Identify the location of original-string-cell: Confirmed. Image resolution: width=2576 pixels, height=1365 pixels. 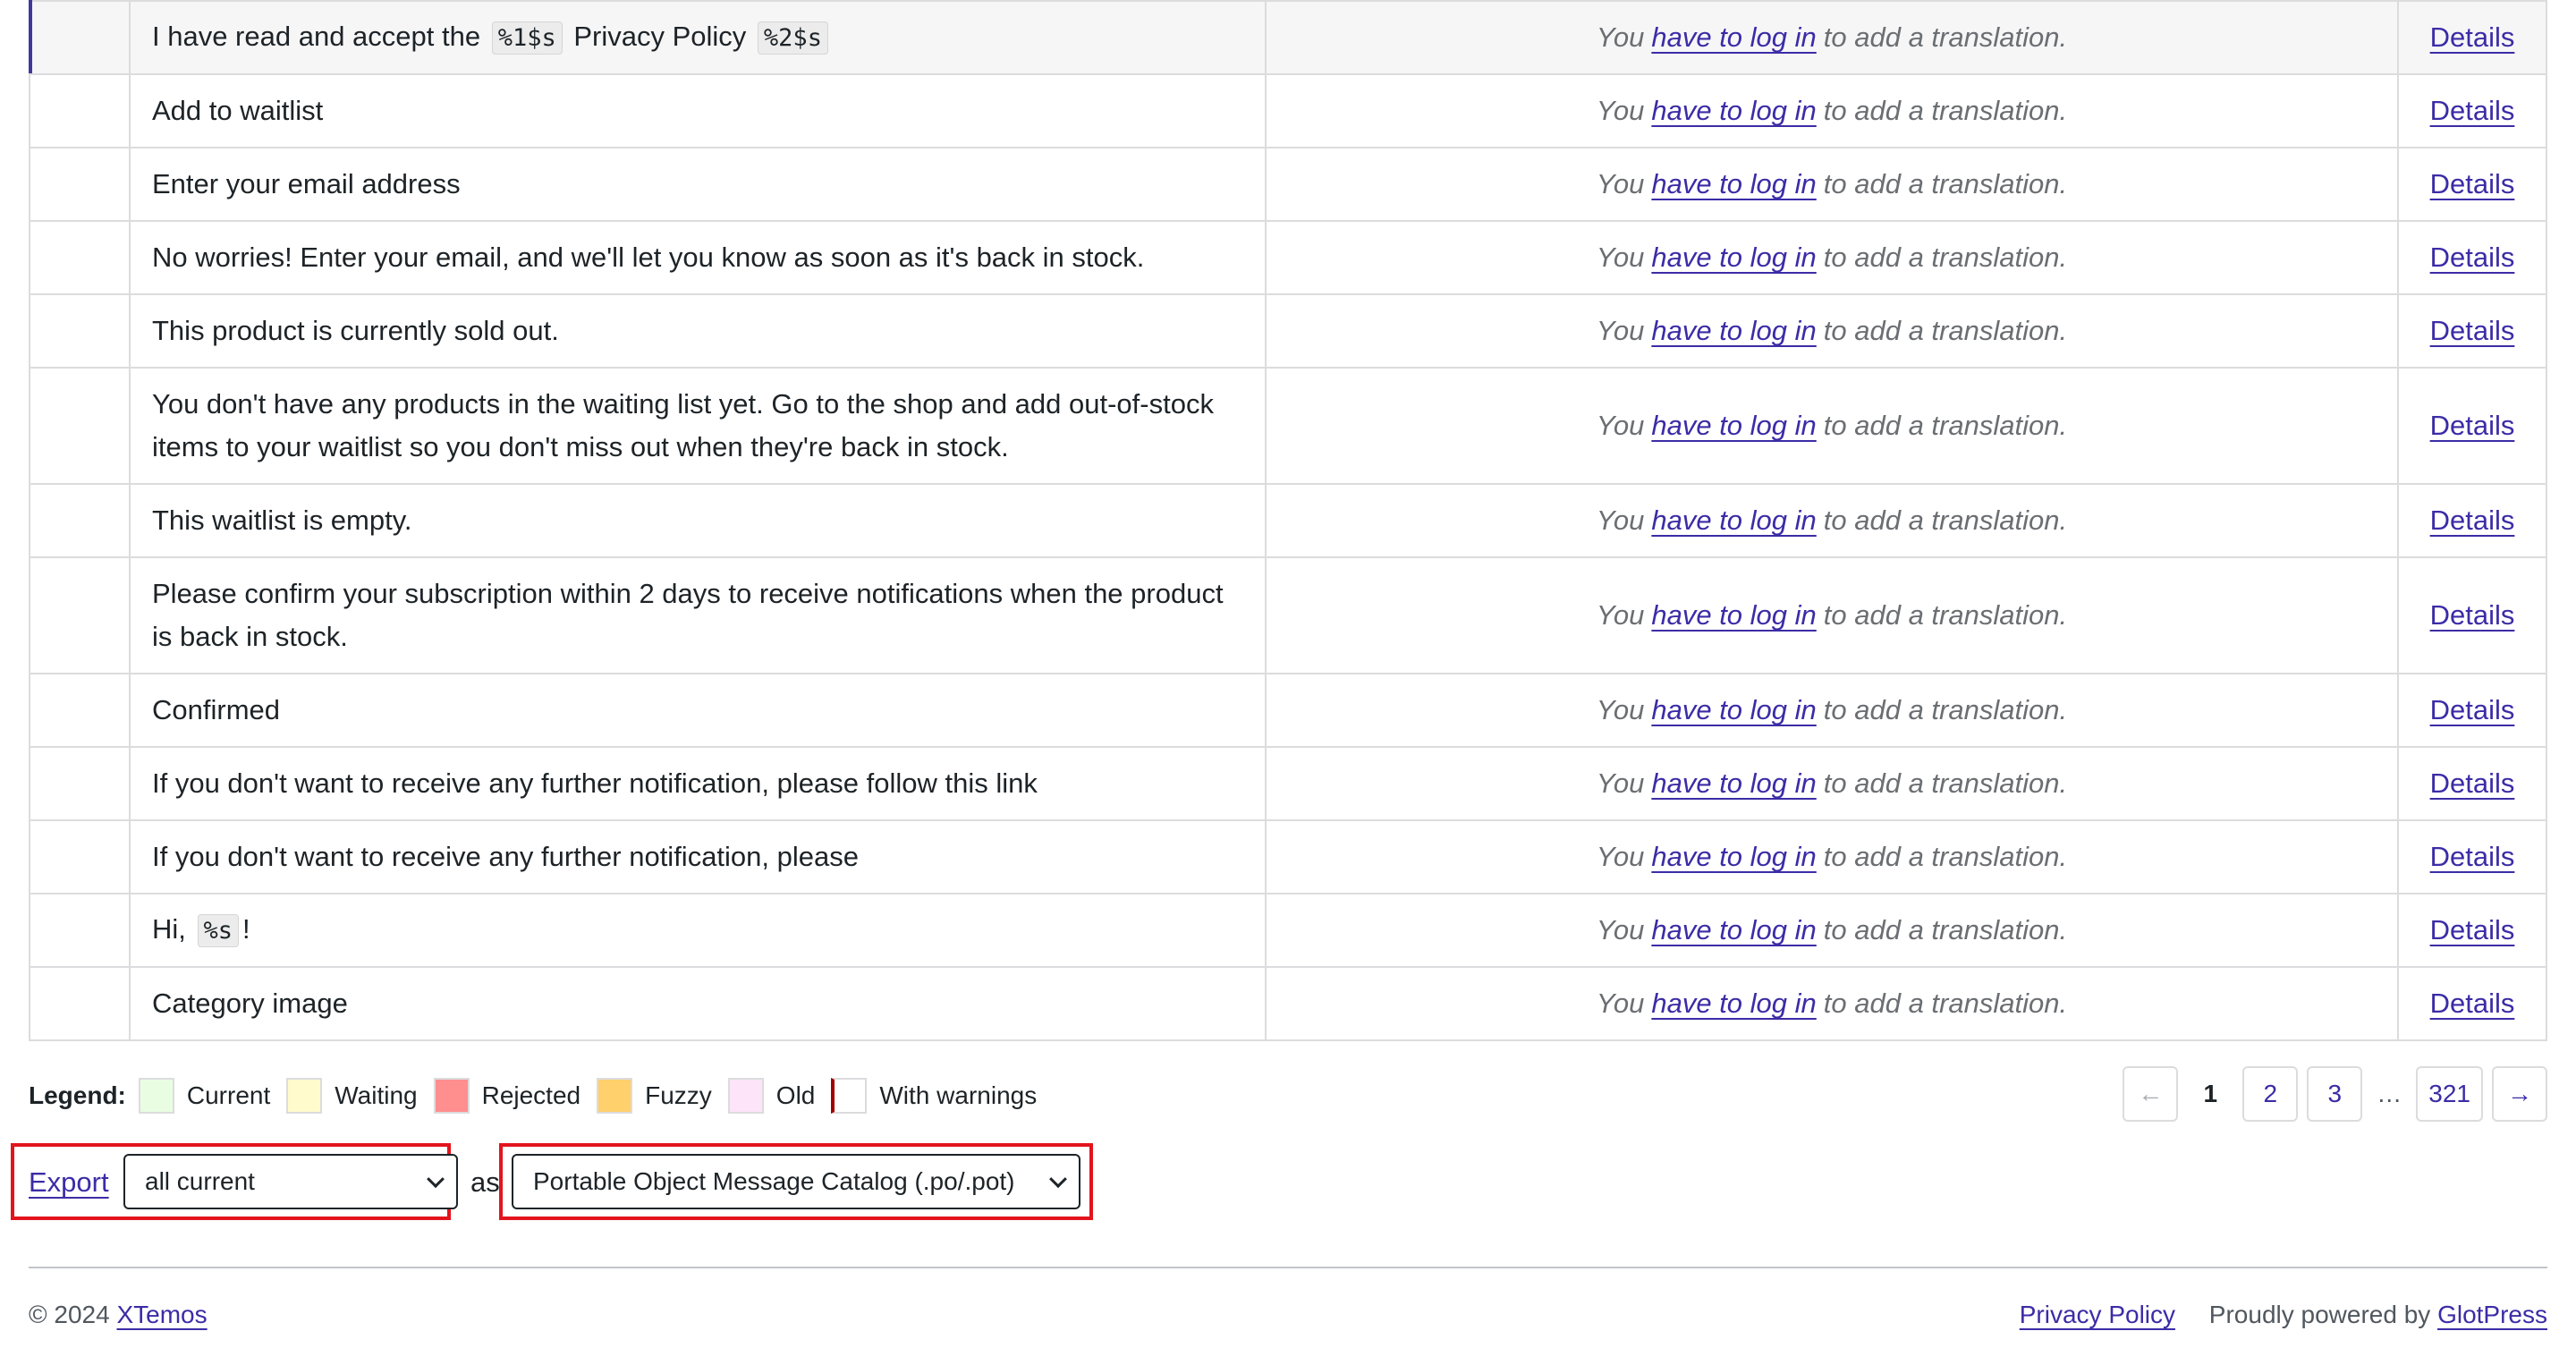
(699, 710).